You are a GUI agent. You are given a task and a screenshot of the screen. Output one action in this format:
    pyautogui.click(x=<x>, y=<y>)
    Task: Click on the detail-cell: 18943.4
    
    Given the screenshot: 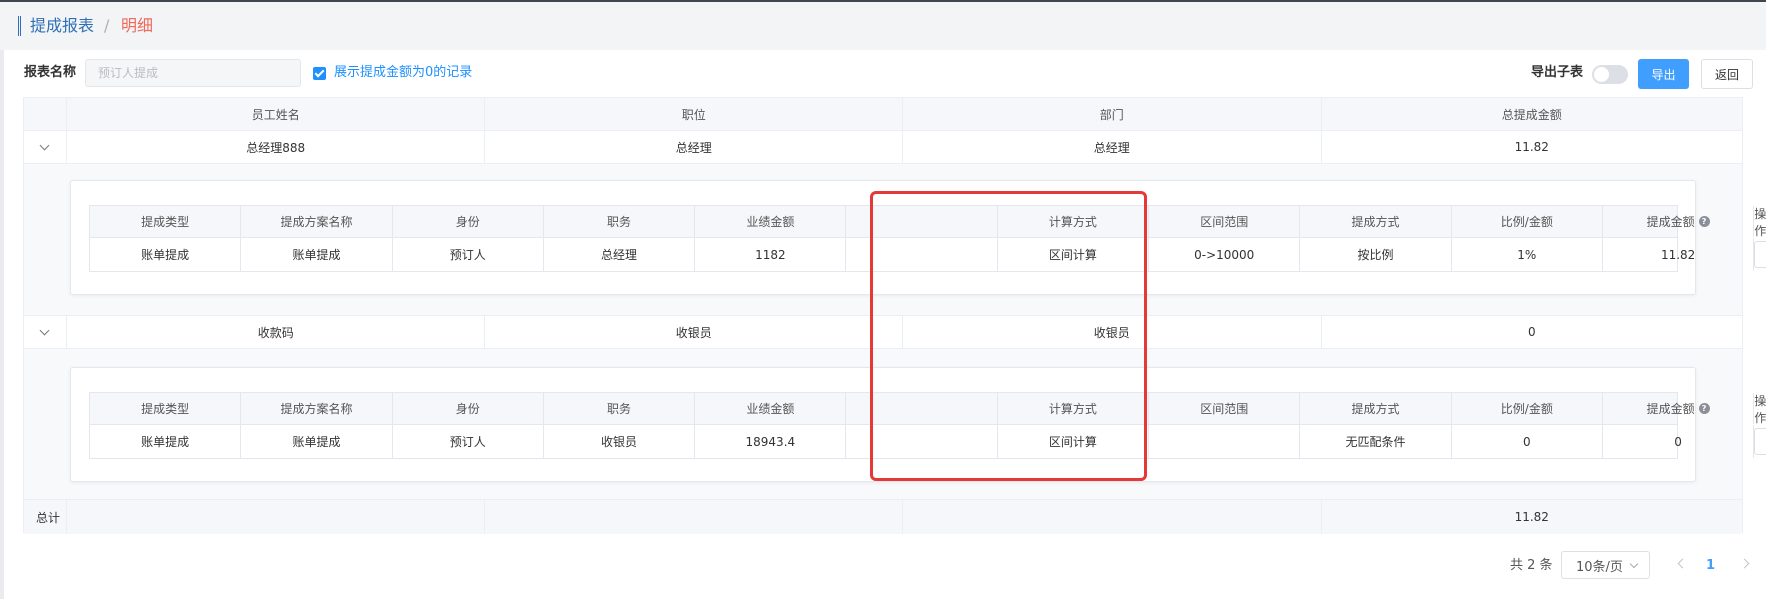 What is the action you would take?
    pyautogui.click(x=771, y=441)
    